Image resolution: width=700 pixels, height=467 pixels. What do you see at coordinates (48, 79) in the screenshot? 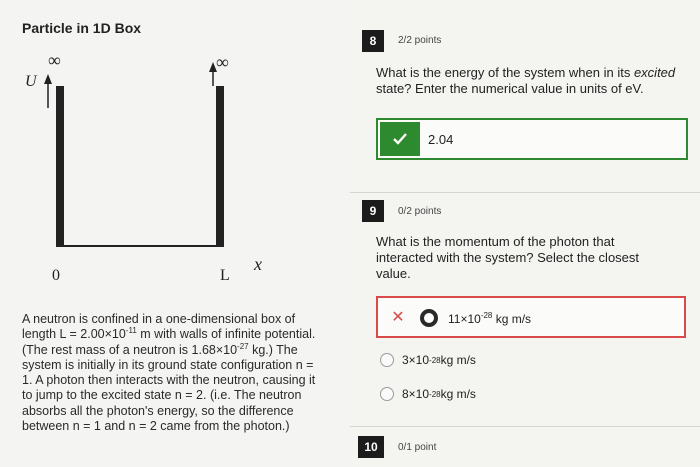
I see `u-arrow-head` at bounding box center [48, 79].